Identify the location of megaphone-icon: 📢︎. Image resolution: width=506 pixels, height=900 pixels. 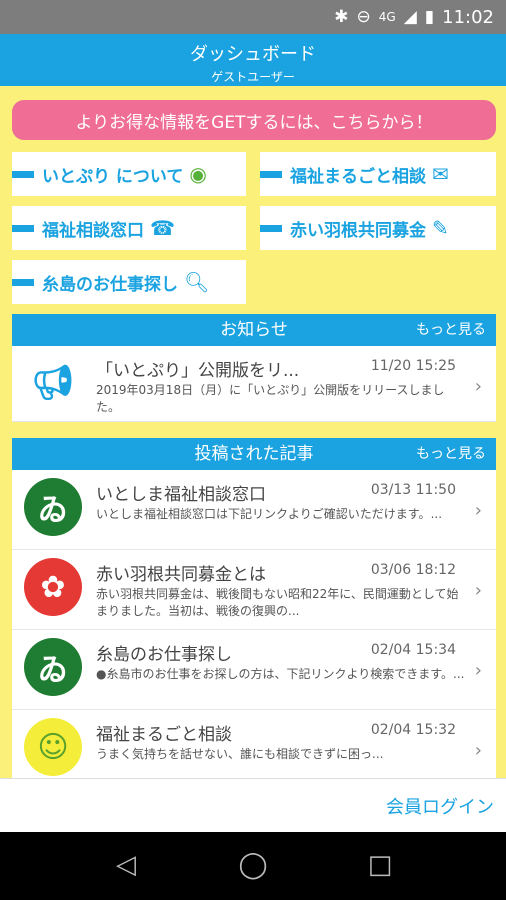
(53, 383).